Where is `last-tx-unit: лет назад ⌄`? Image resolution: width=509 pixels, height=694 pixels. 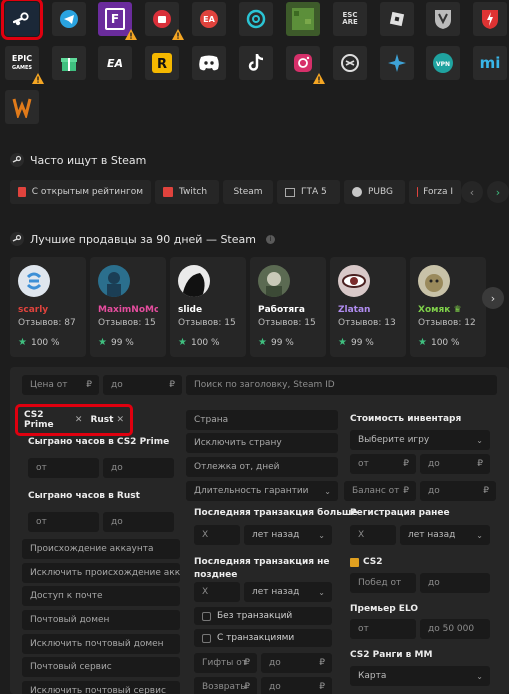 last-tx-unit: лет назад ⌄ is located at coordinates (288, 535).